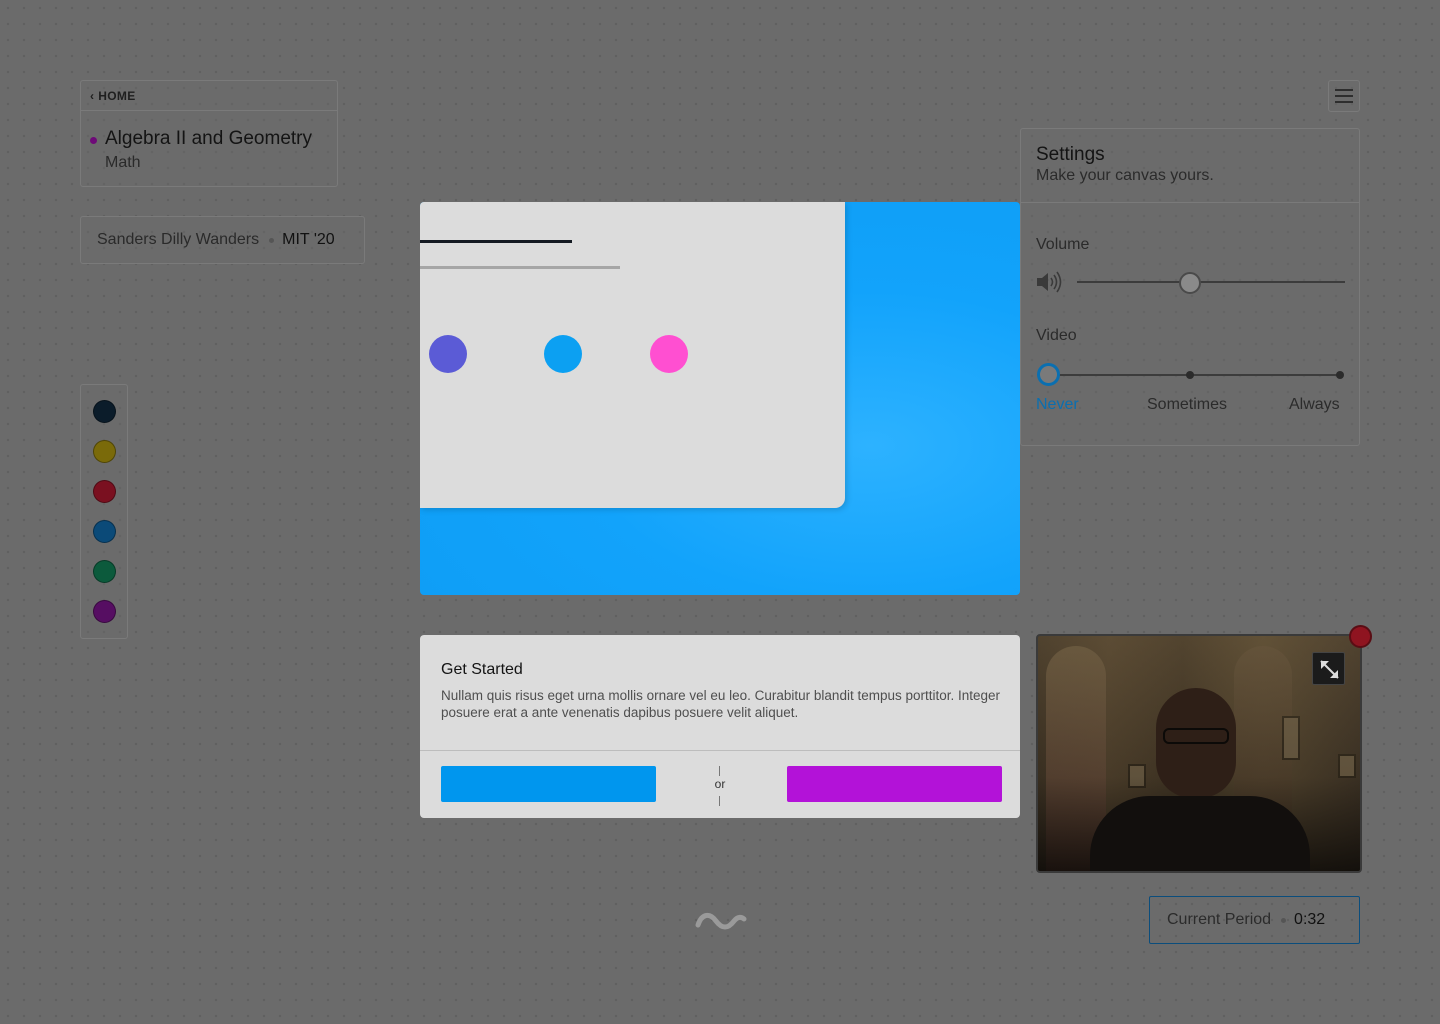 The height and width of the screenshot is (1024, 1440). What do you see at coordinates (104, 491) in the screenshot?
I see `swatch-red` at bounding box center [104, 491].